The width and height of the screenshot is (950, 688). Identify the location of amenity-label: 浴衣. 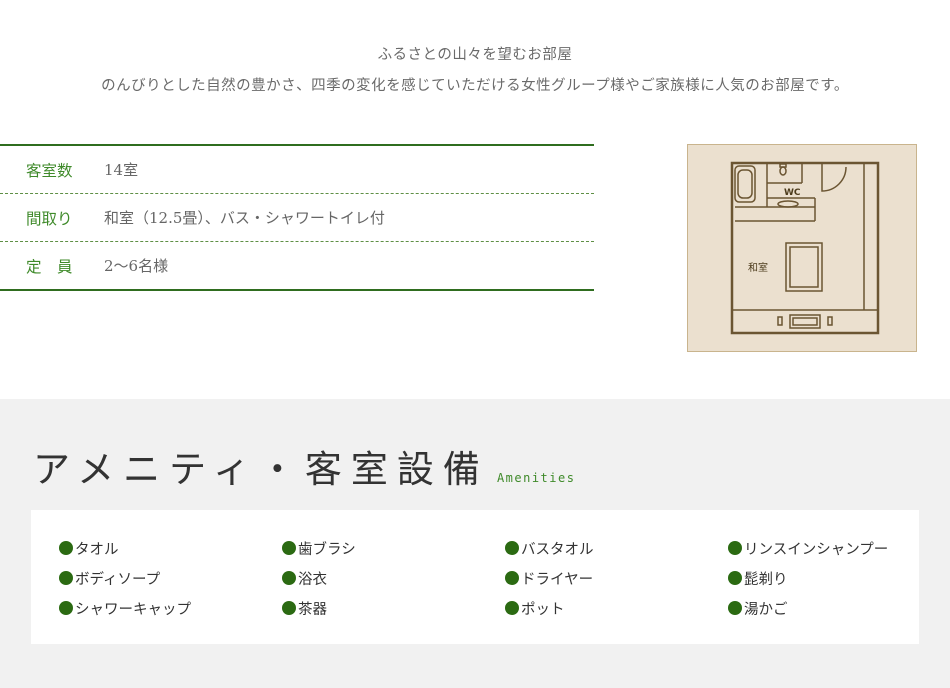
(312, 579).